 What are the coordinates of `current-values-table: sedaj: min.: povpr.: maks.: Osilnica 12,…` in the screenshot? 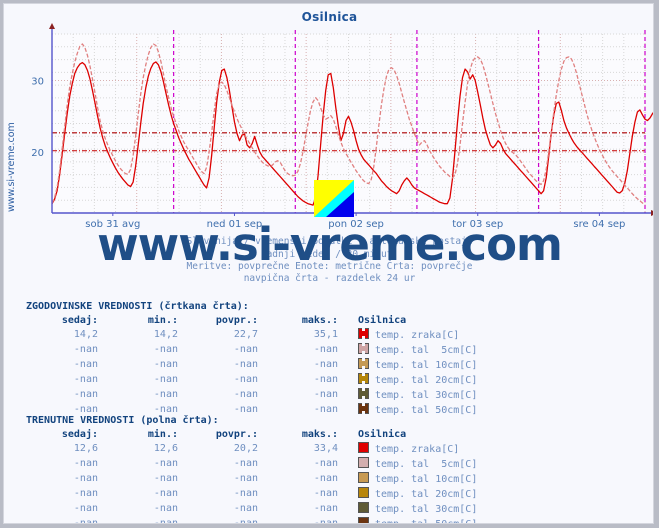 It's located at (255, 476).